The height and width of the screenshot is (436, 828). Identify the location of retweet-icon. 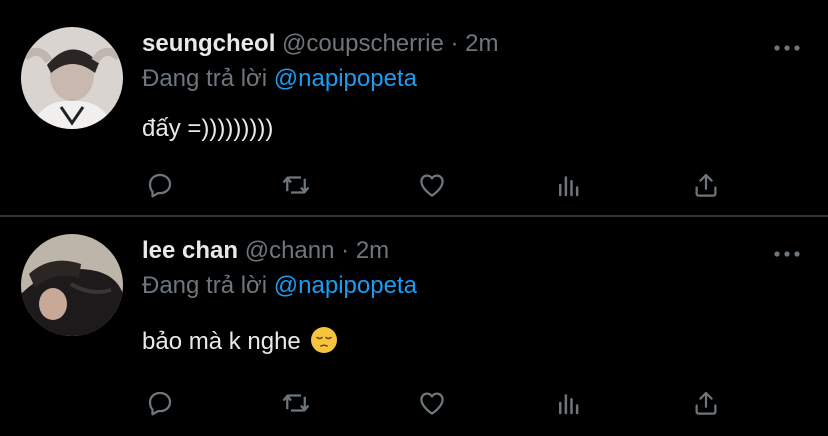
(296, 403).